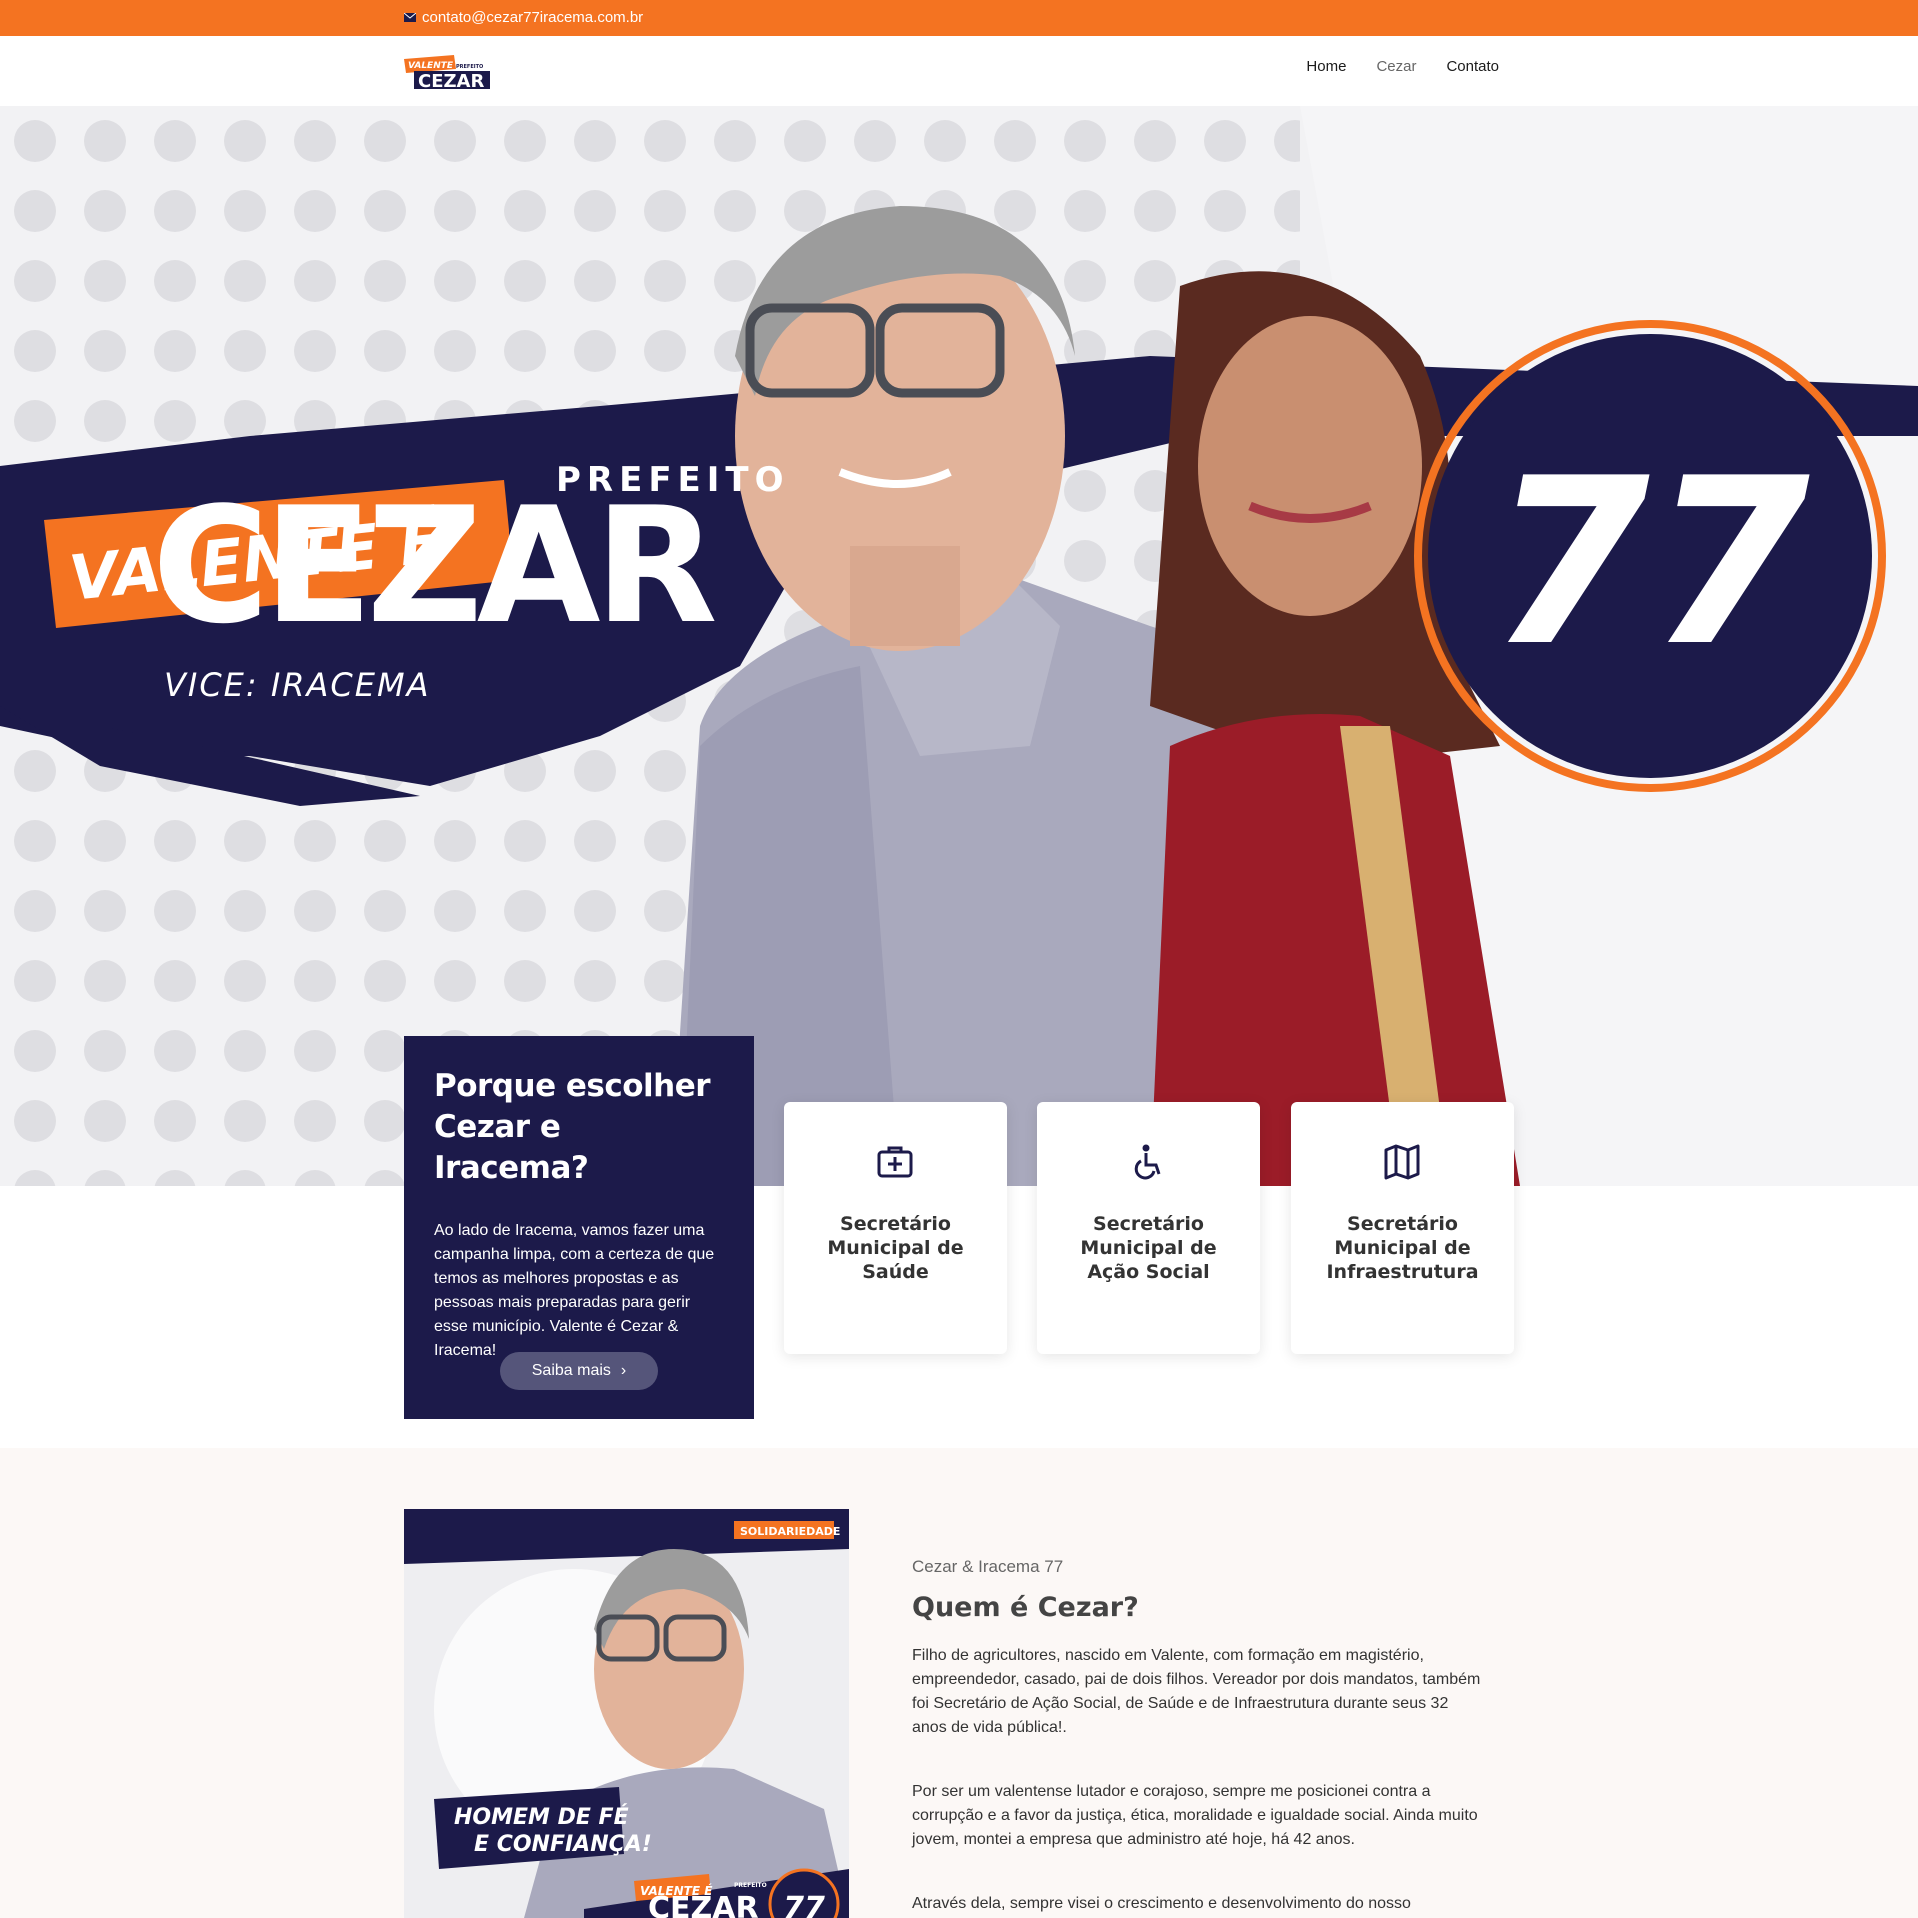 The width and height of the screenshot is (1918, 1918). I want to click on main-nav: Home Cezar Contato, so click(1402, 66).